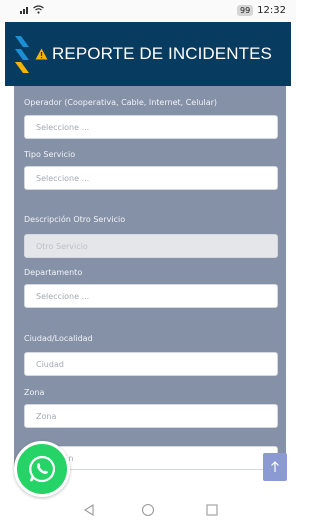 The width and height of the screenshot is (320, 520). Describe the element at coordinates (151, 416) in the screenshot. I see `zona-input: Zona` at that location.